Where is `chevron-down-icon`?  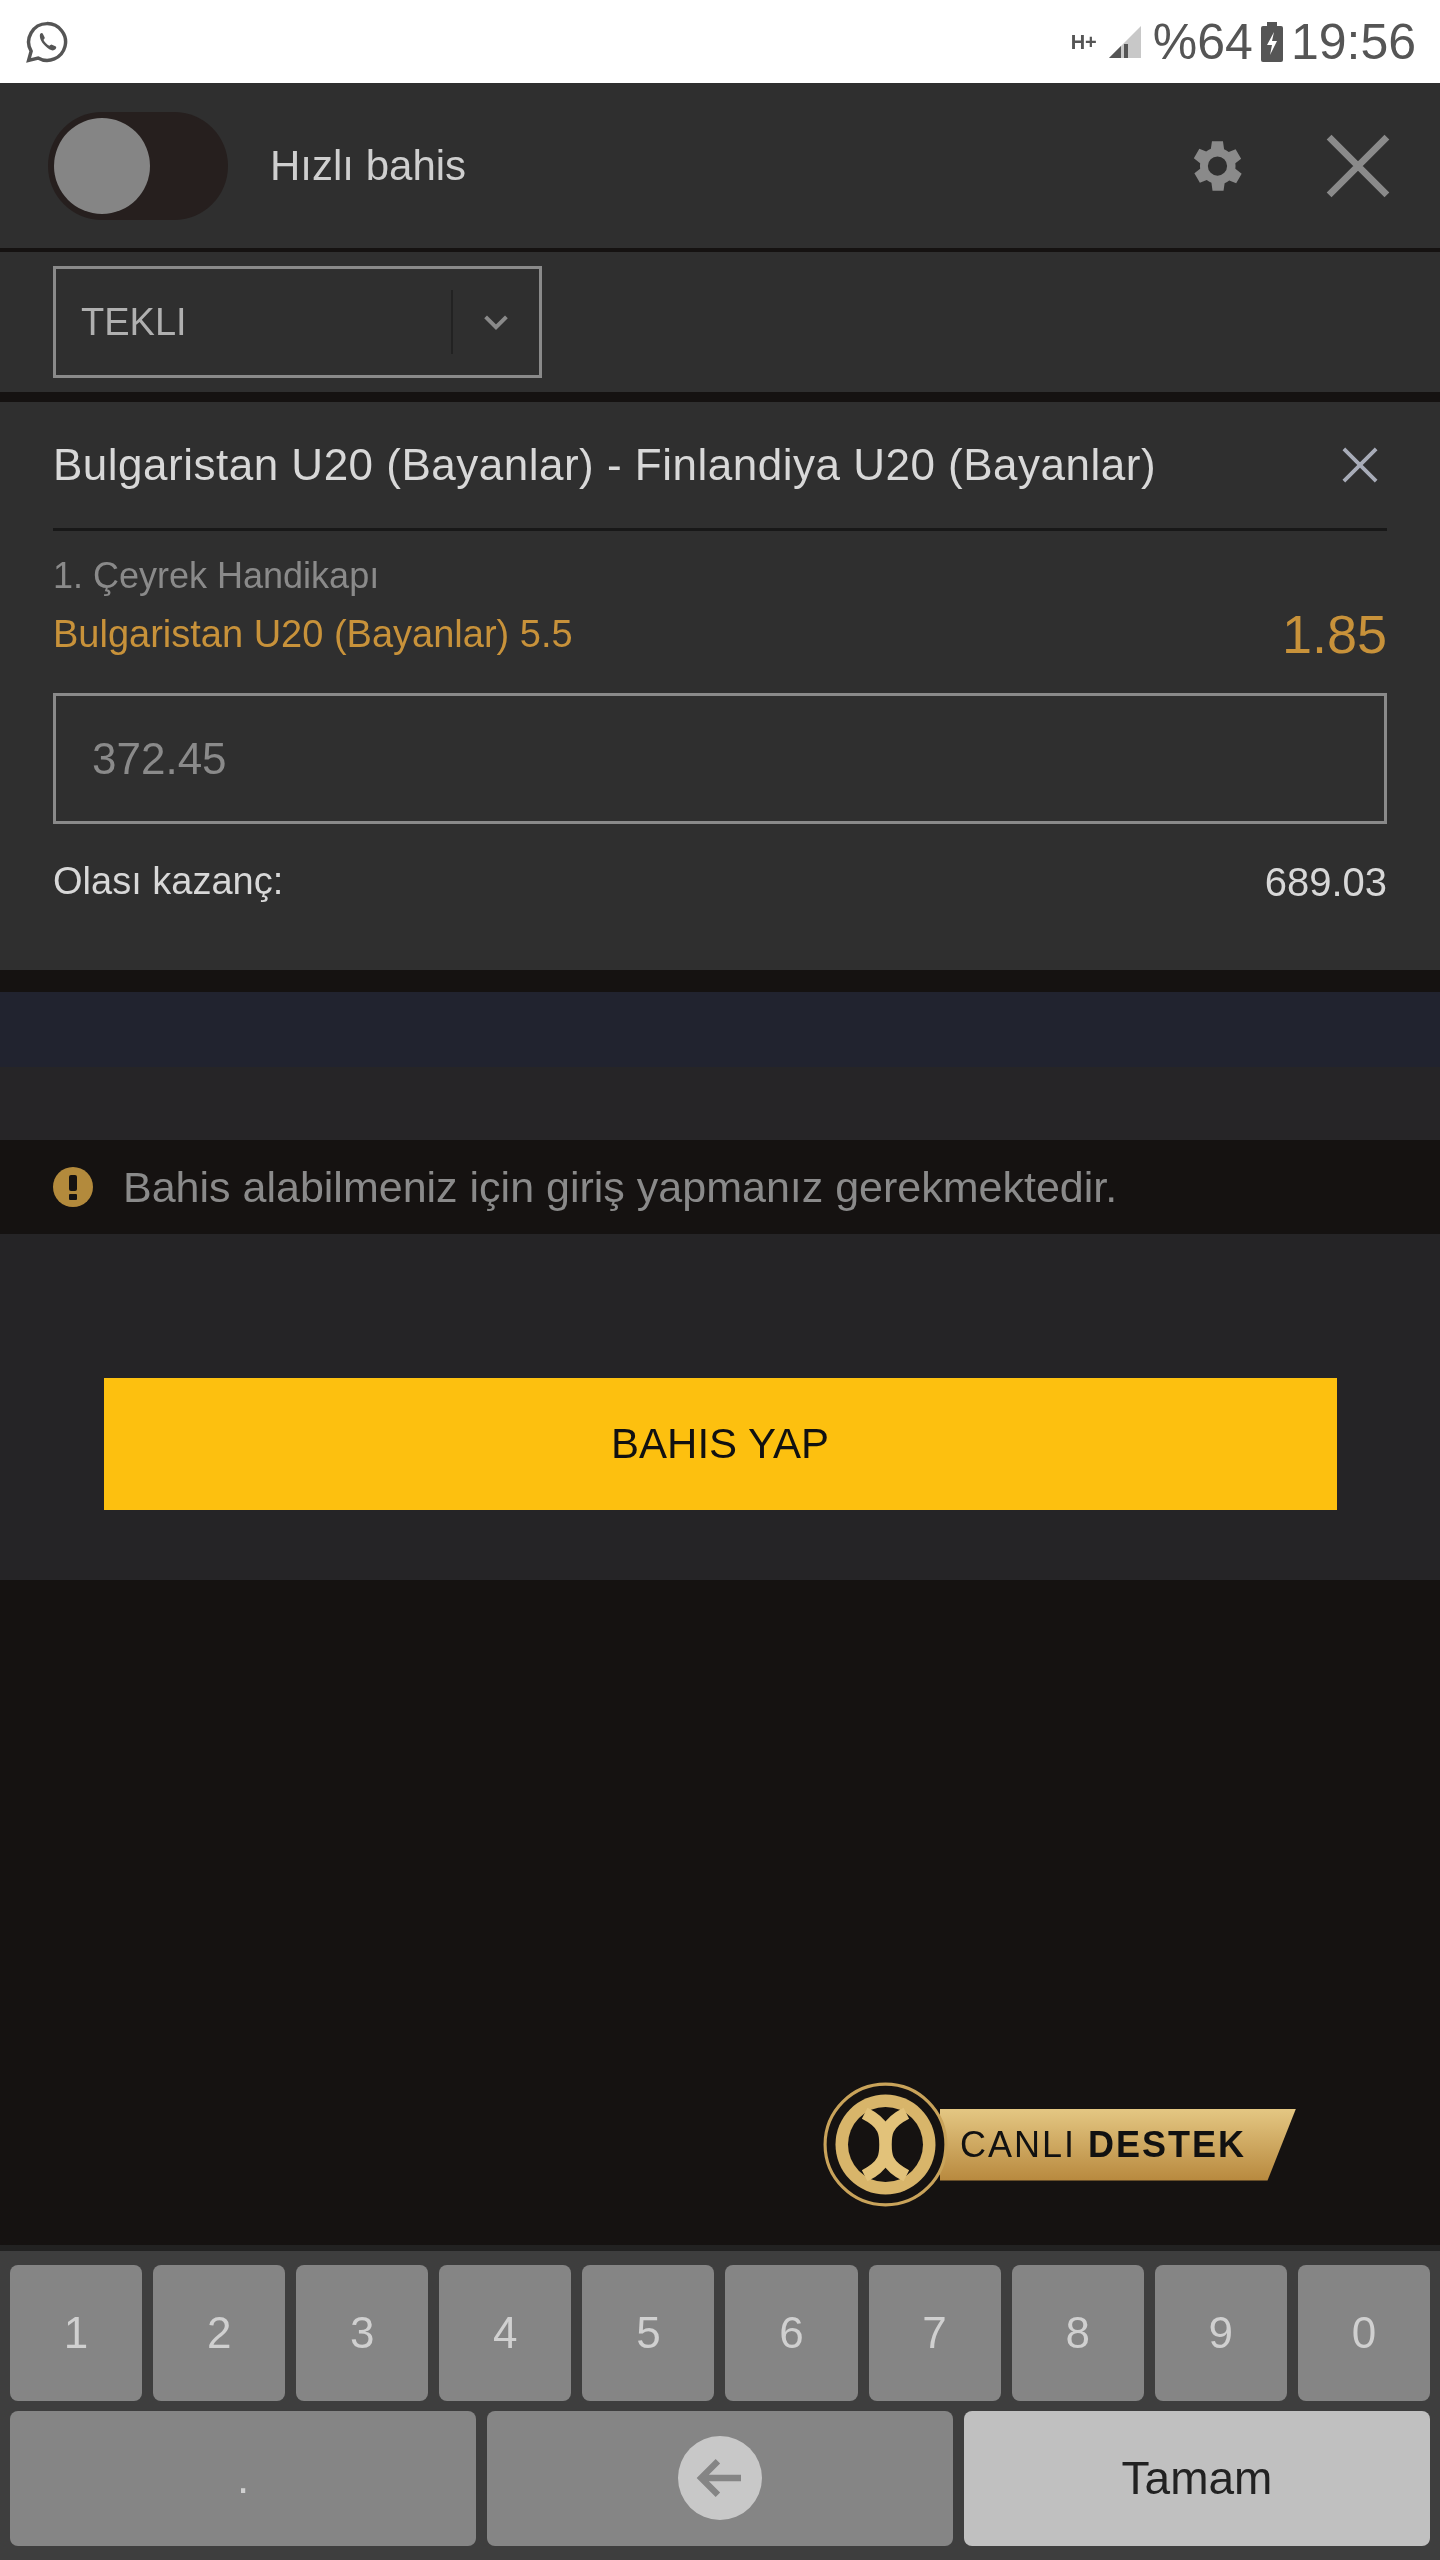 chevron-down-icon is located at coordinates (496, 322).